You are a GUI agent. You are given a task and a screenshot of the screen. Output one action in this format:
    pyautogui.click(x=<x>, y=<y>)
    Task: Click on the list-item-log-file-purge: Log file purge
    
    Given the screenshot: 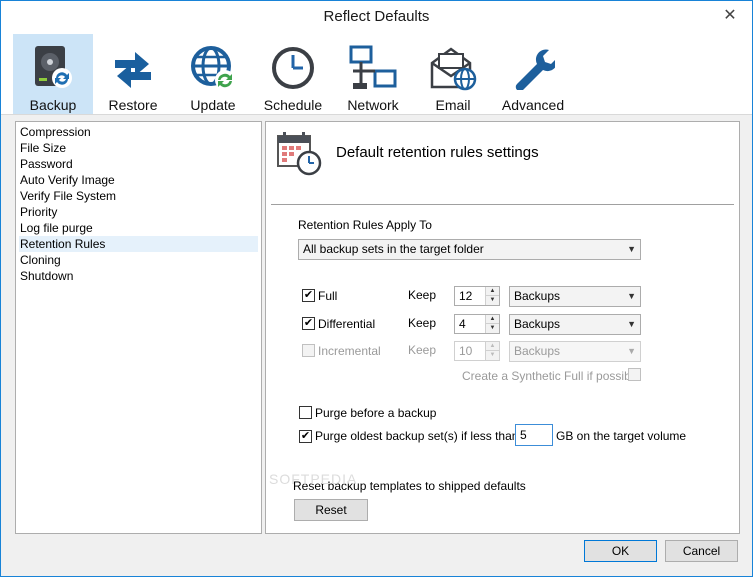 What is the action you would take?
    pyautogui.click(x=138, y=228)
    